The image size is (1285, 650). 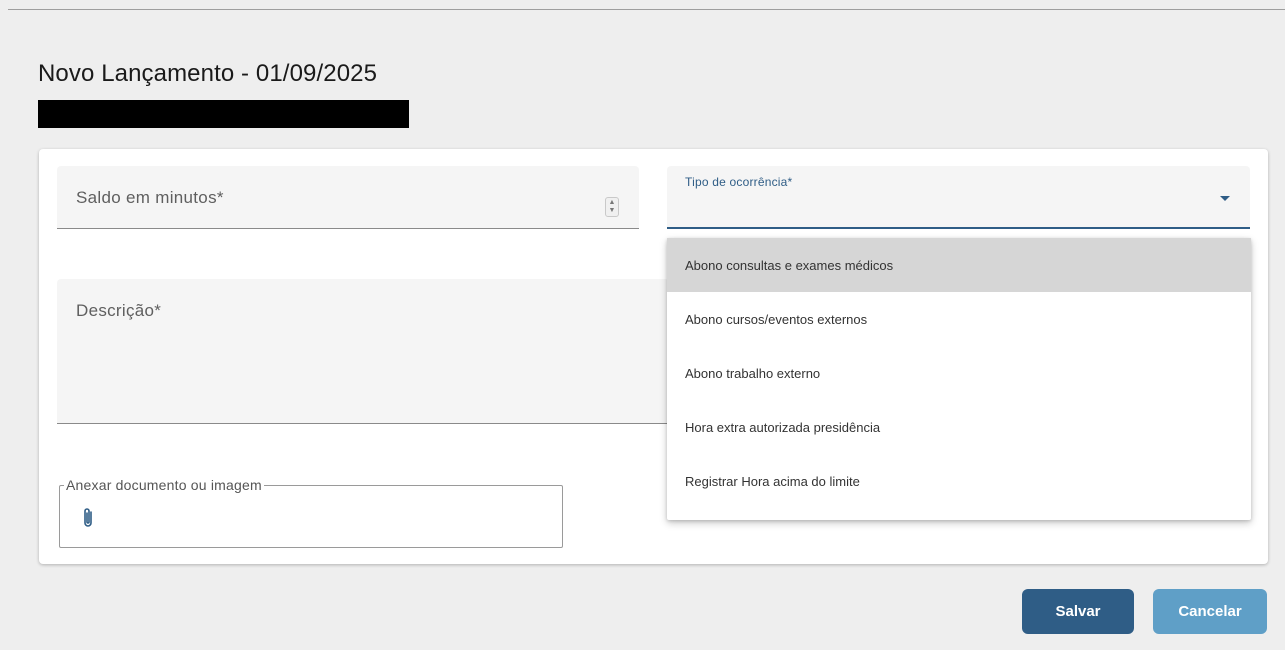 What do you see at coordinates (739, 182) in the screenshot?
I see `tipo-ocorrencia-label: Tipo de ocorrência*` at bounding box center [739, 182].